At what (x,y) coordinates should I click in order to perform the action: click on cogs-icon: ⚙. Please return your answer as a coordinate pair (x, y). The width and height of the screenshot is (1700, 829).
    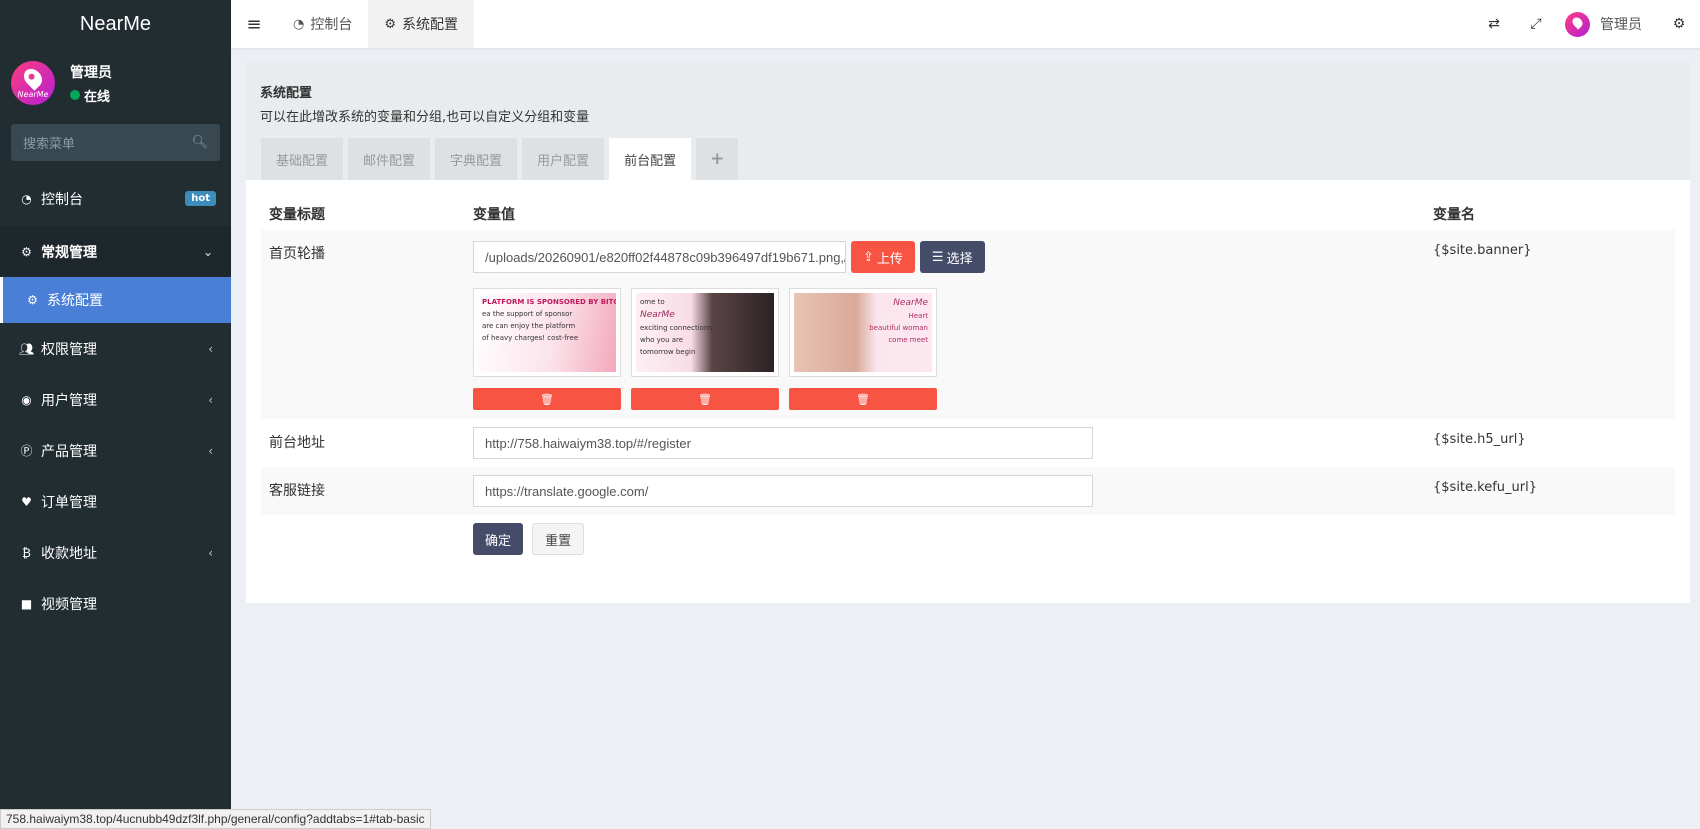
    Looking at the image, I should click on (26, 251).